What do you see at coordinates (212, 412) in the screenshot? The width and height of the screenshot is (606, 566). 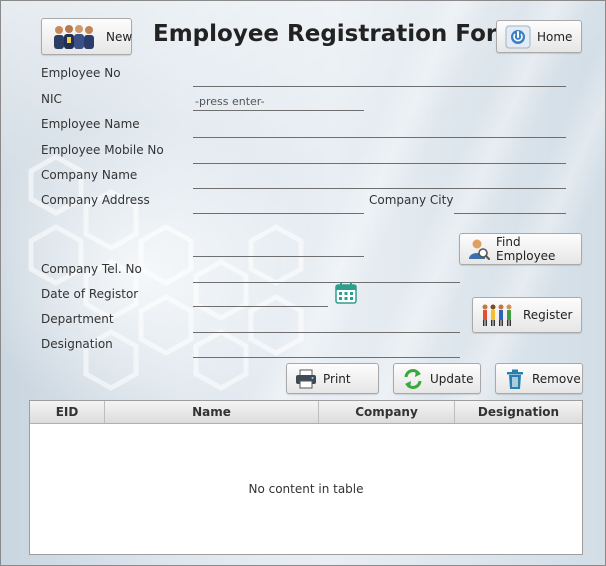 I see `column-header-name: Name` at bounding box center [212, 412].